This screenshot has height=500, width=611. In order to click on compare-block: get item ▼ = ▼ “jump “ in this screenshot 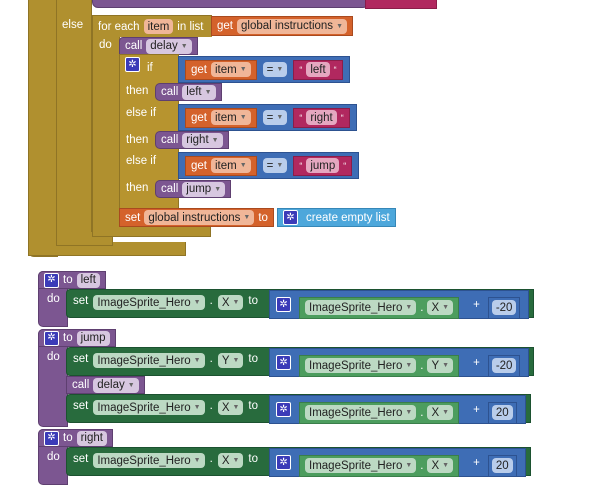, I will do `click(269, 165)`.